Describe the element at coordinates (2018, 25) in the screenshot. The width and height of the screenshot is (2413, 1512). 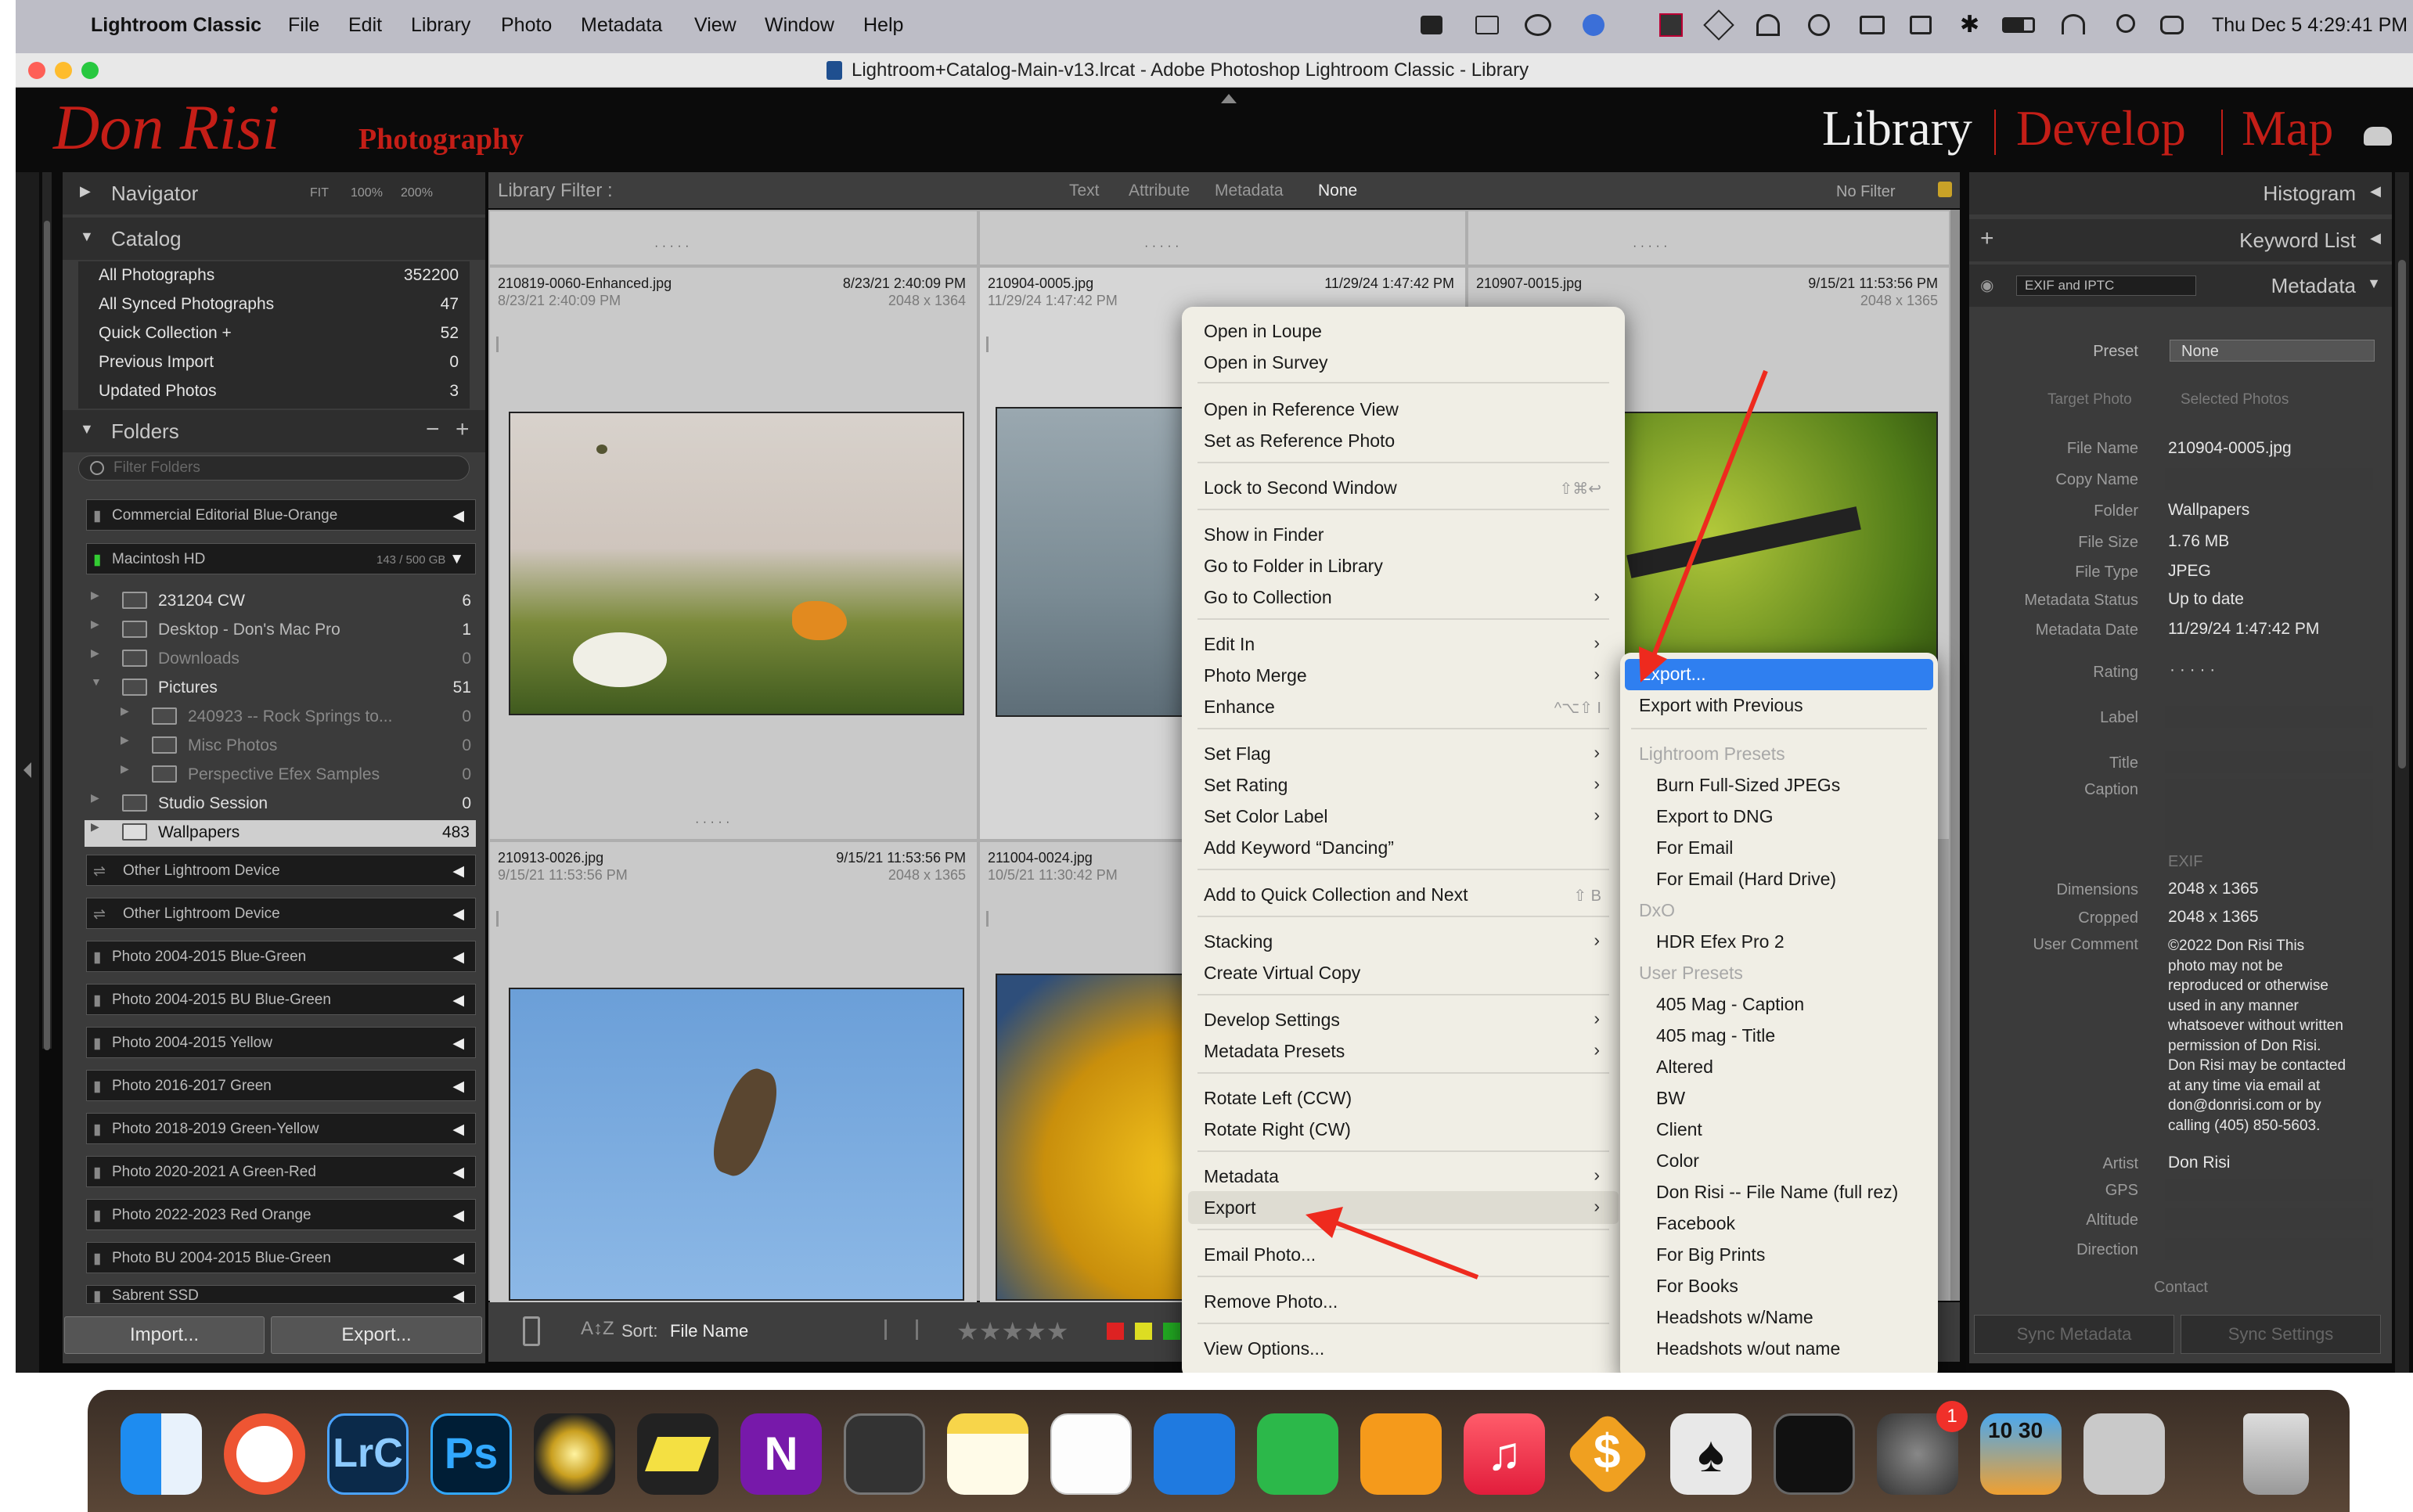
I see `battery-icon` at that location.